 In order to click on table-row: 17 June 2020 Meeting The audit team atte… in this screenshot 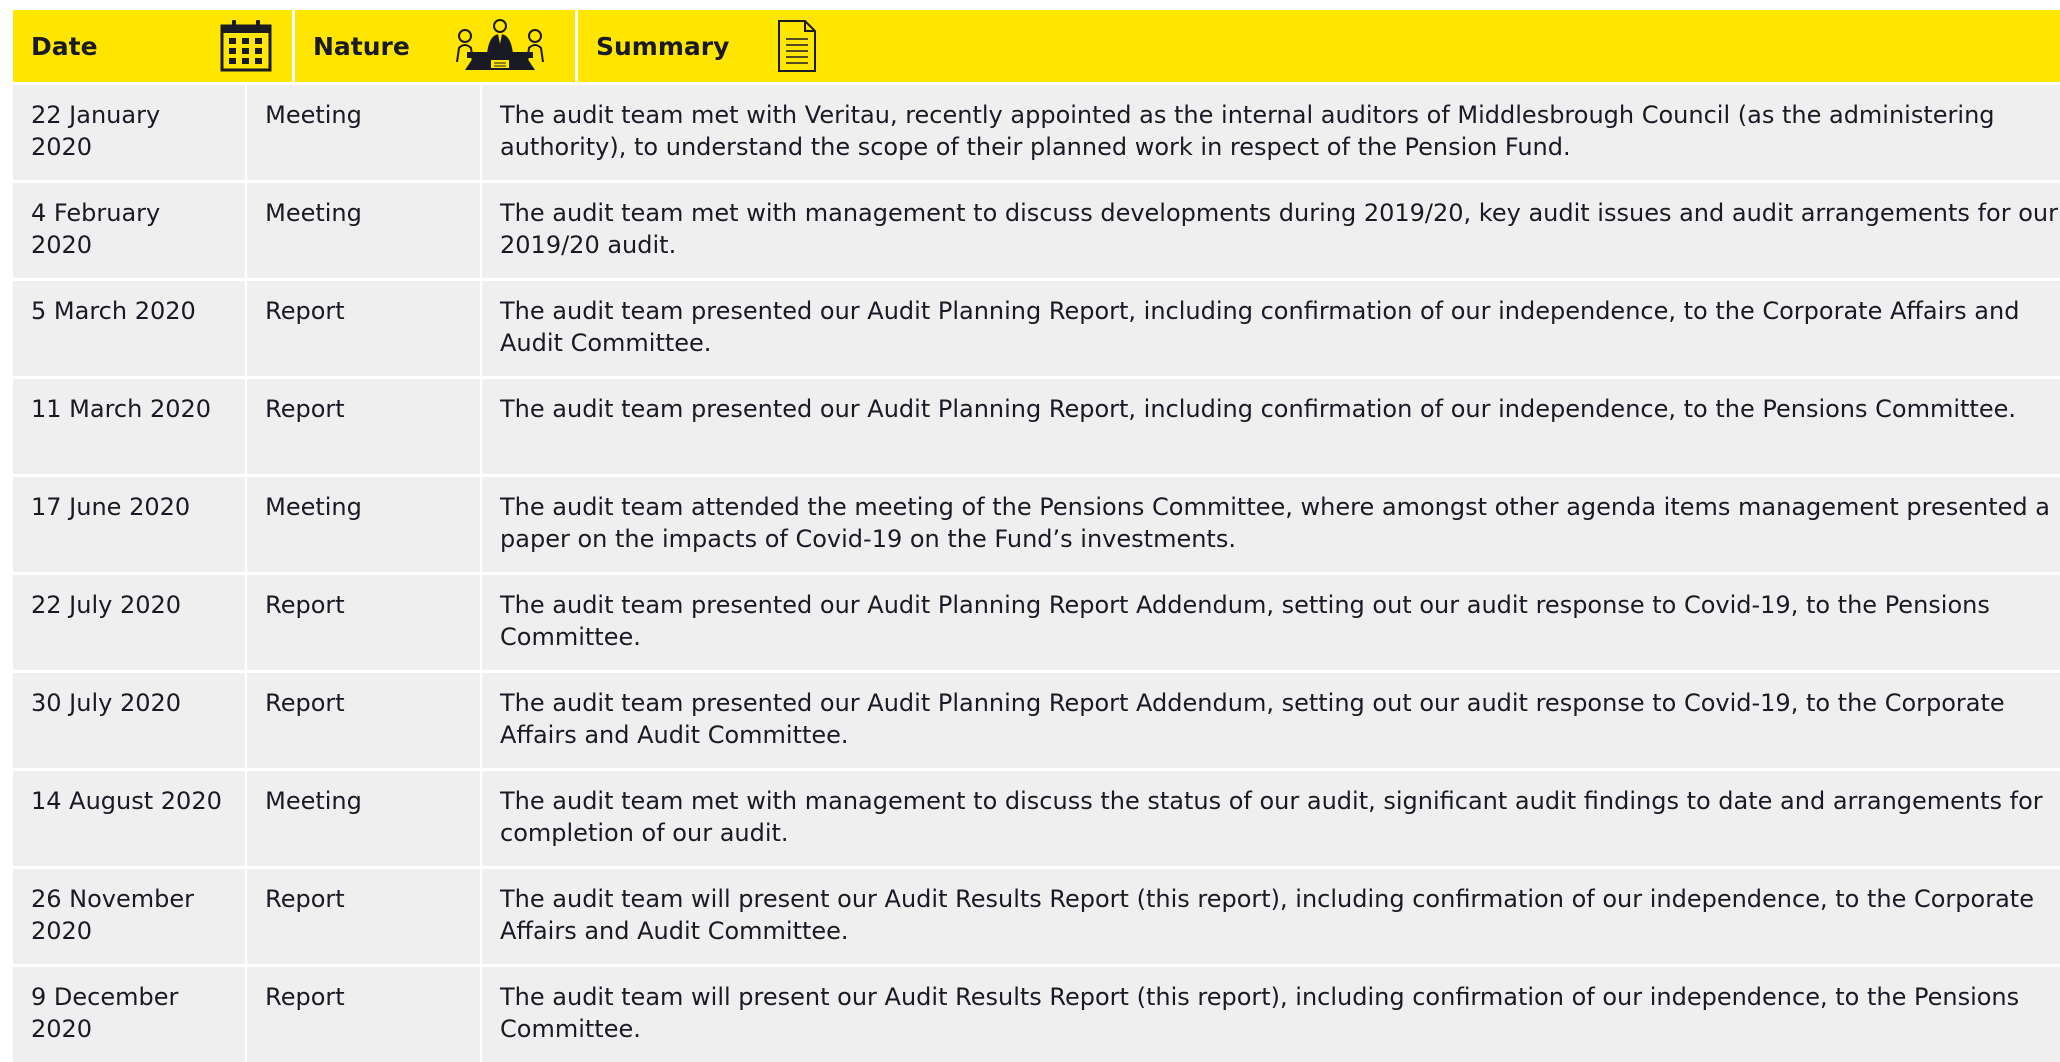, I will do `click(1036, 524)`.